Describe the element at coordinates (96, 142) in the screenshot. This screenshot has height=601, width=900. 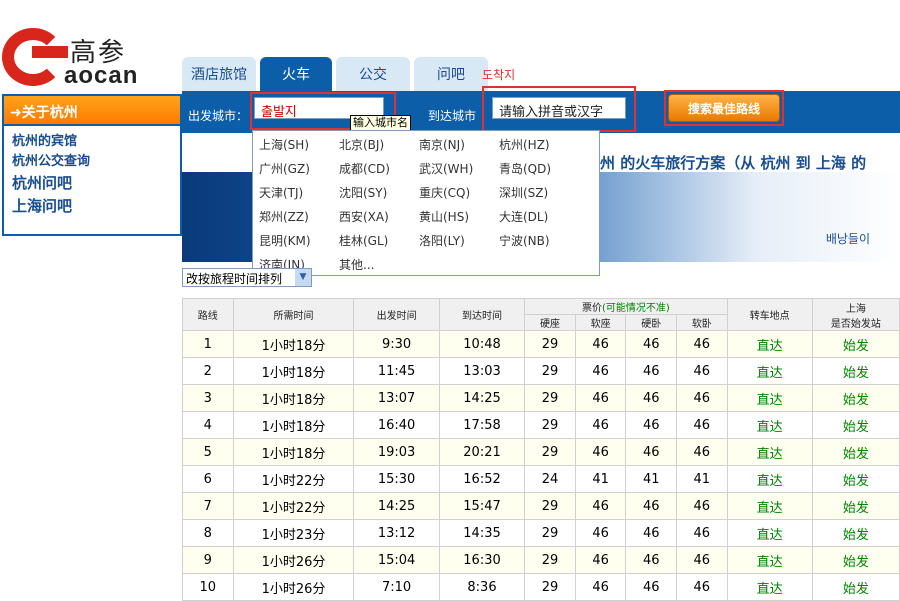
I see `sidebar-link-hotels: 杭州的宾馆` at that location.